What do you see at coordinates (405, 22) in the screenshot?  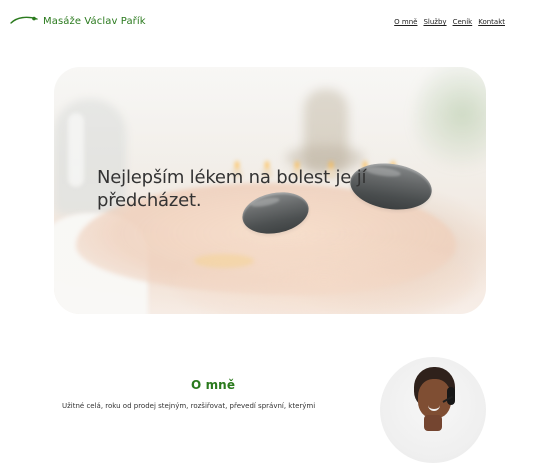 I see `nav-link-o-mne: O mně` at bounding box center [405, 22].